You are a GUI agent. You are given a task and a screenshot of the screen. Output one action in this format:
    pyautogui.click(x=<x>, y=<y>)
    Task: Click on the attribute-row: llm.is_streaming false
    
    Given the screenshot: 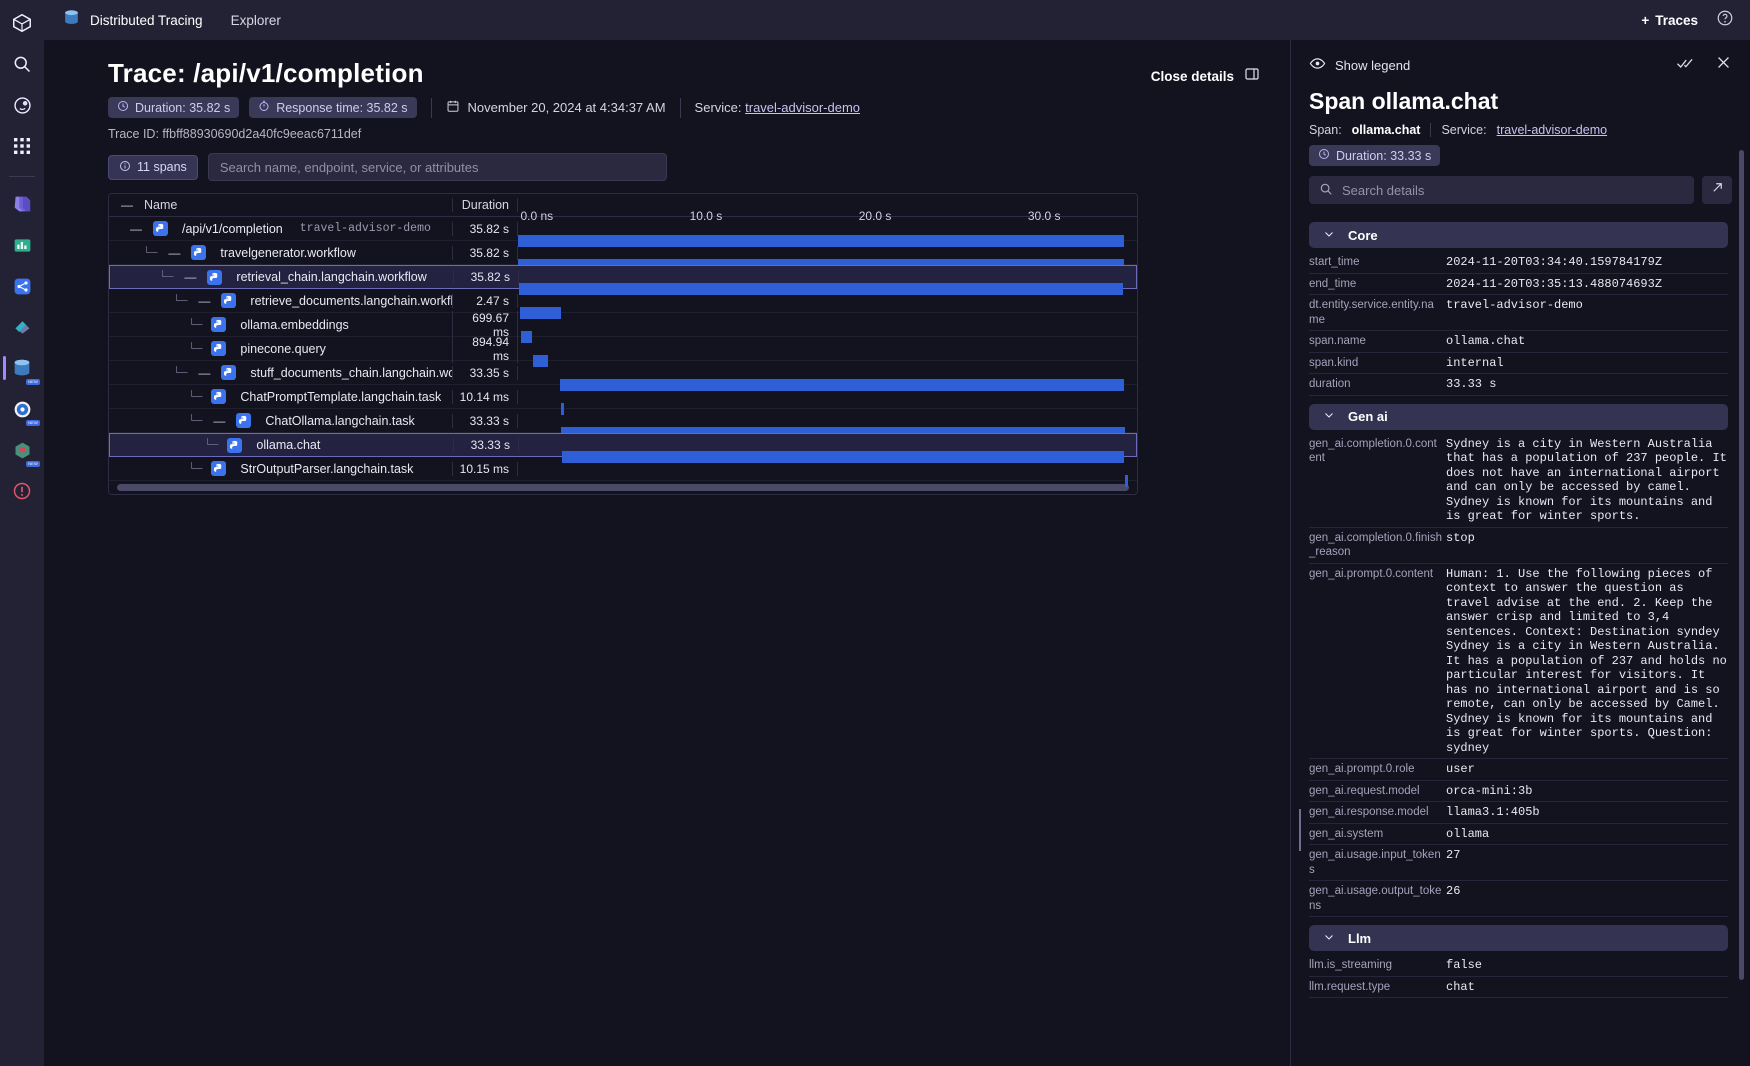 What is the action you would take?
    pyautogui.click(x=1518, y=966)
    